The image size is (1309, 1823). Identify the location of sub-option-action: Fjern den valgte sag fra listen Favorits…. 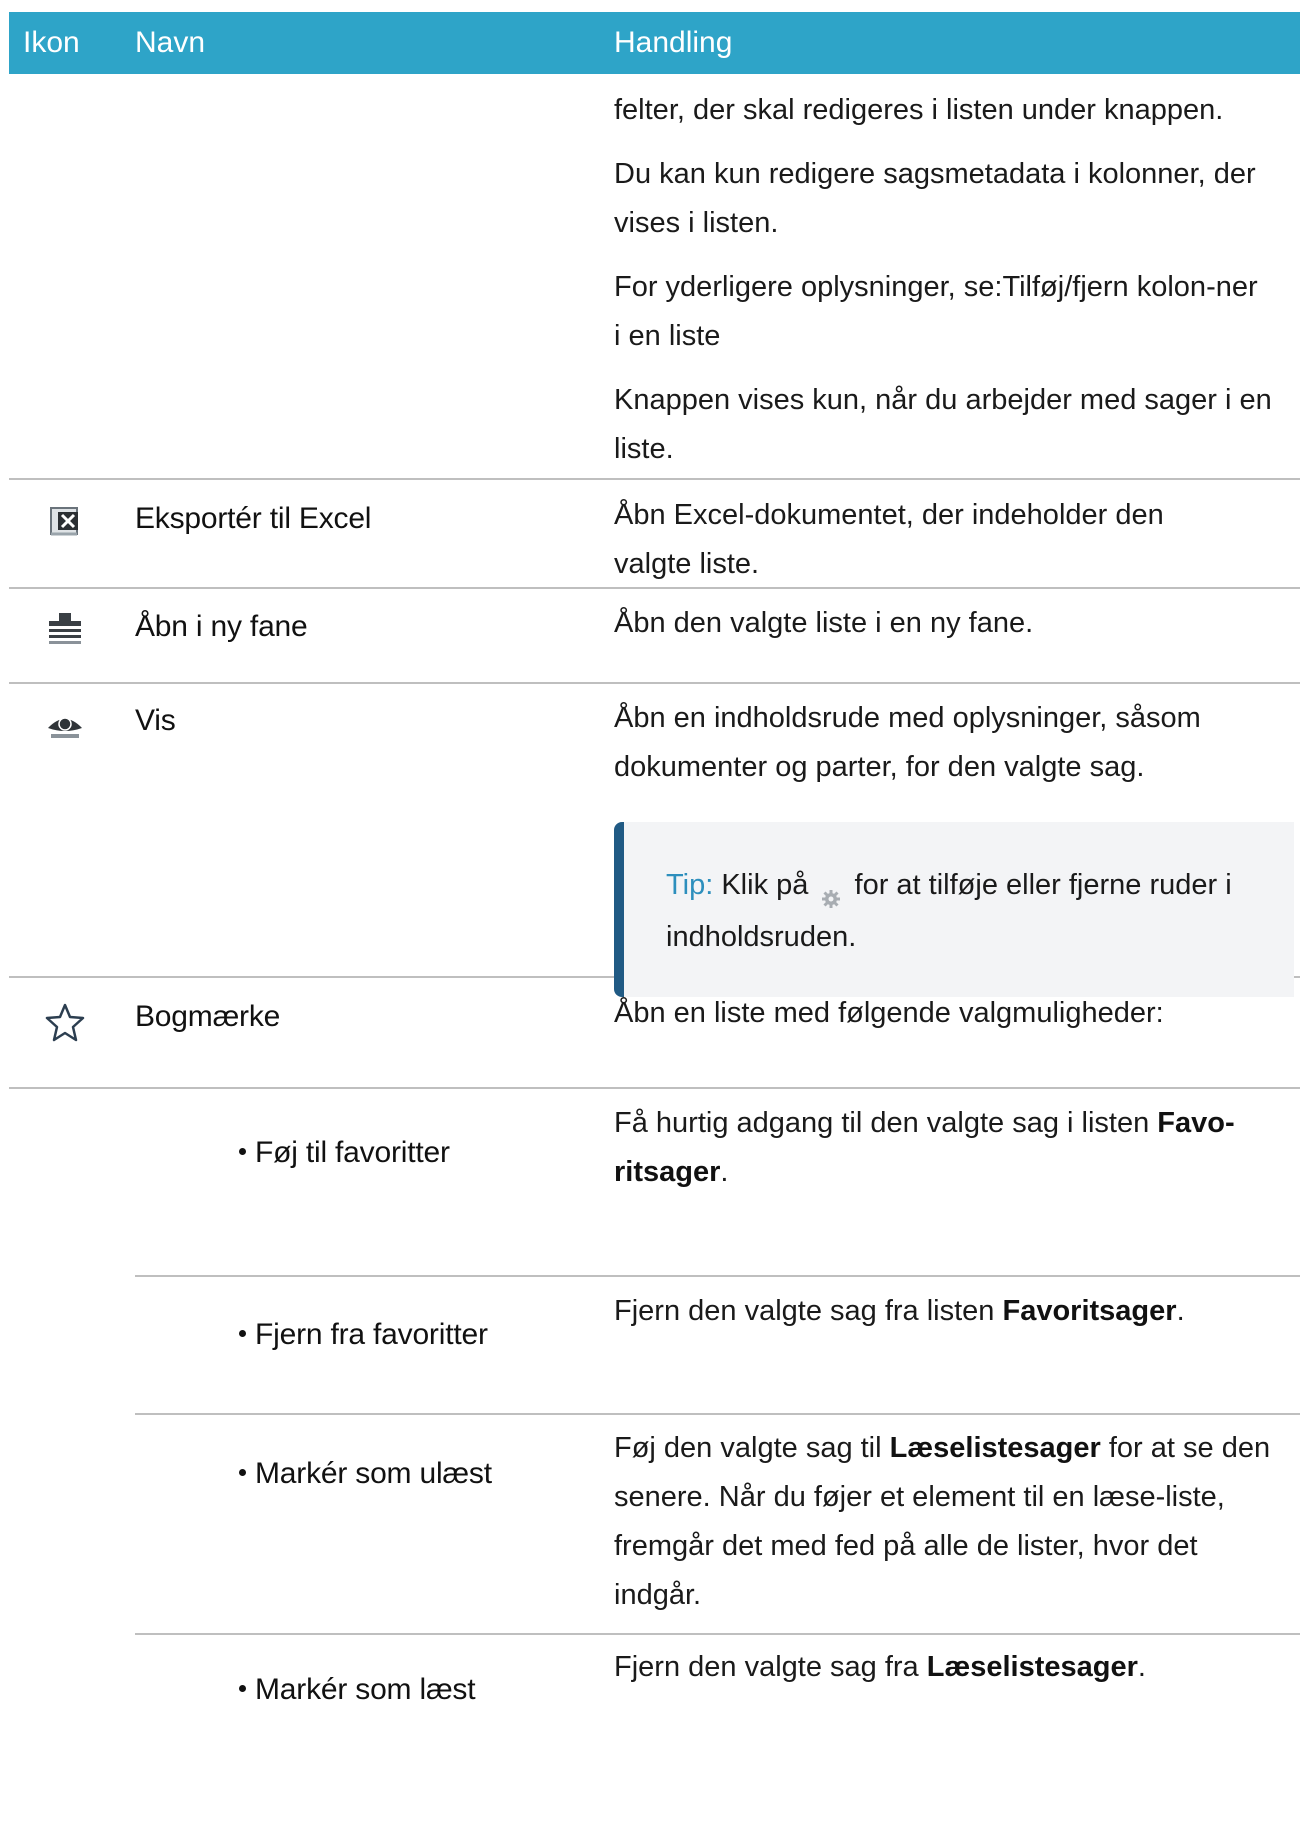
(954, 1311).